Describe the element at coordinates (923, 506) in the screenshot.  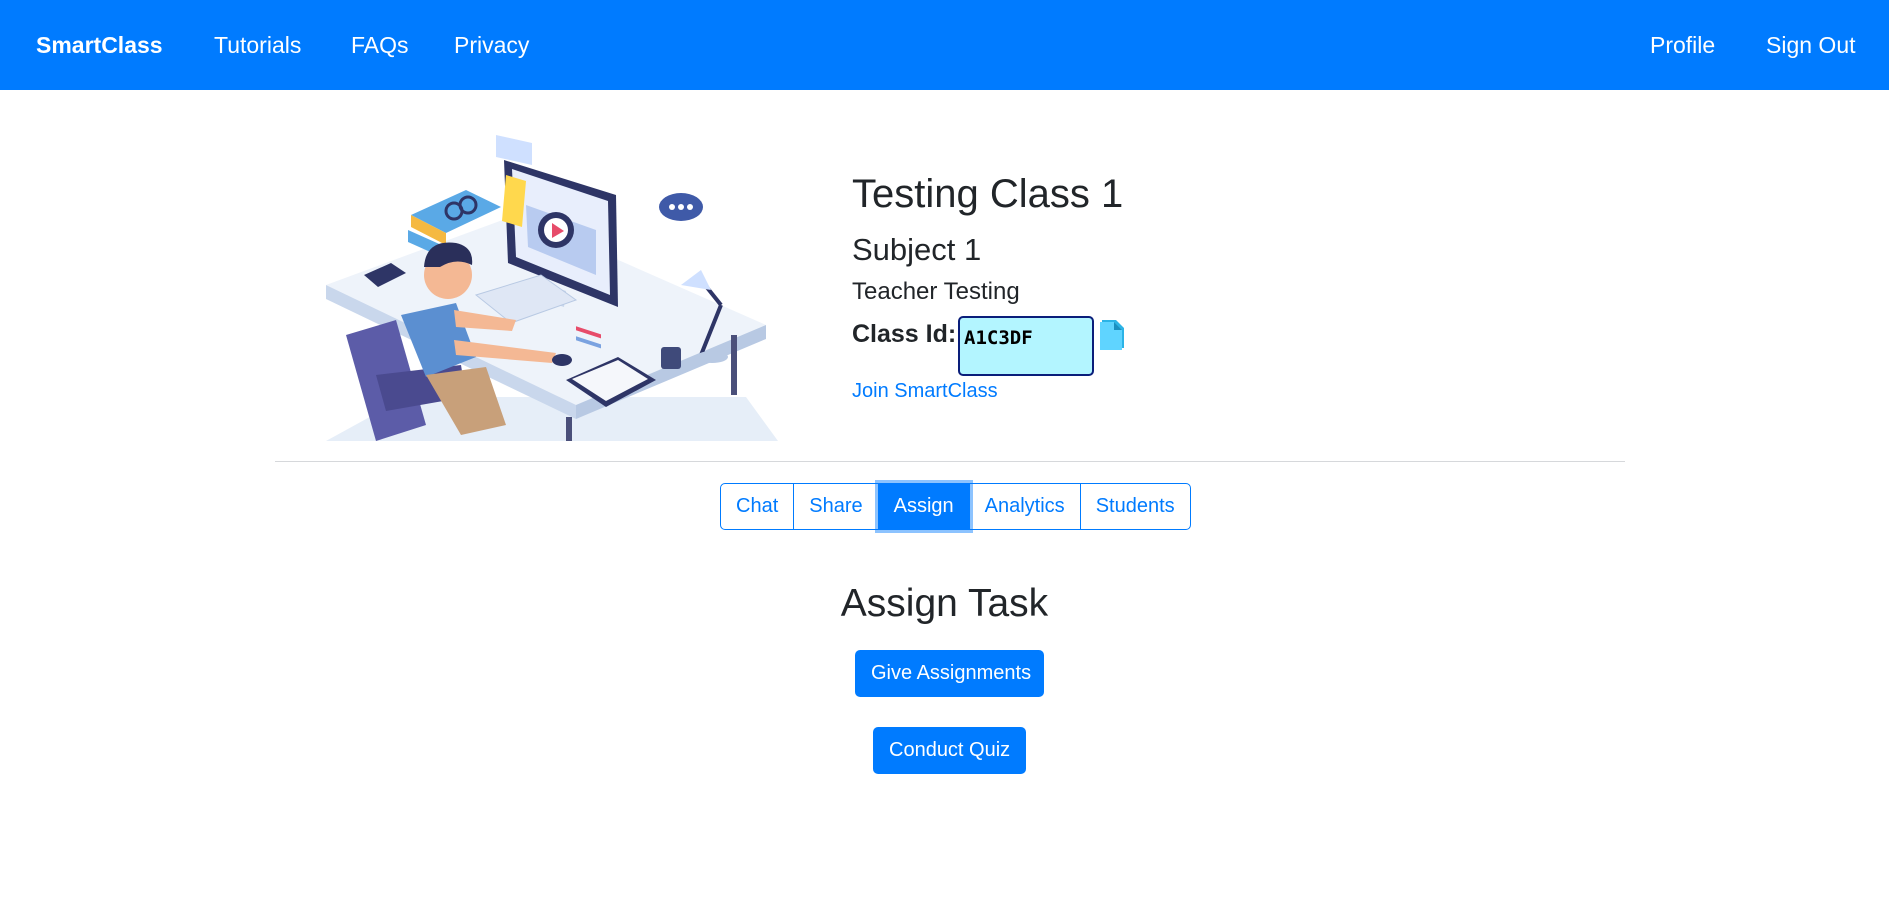
I see `tab-assign: Assign` at that location.